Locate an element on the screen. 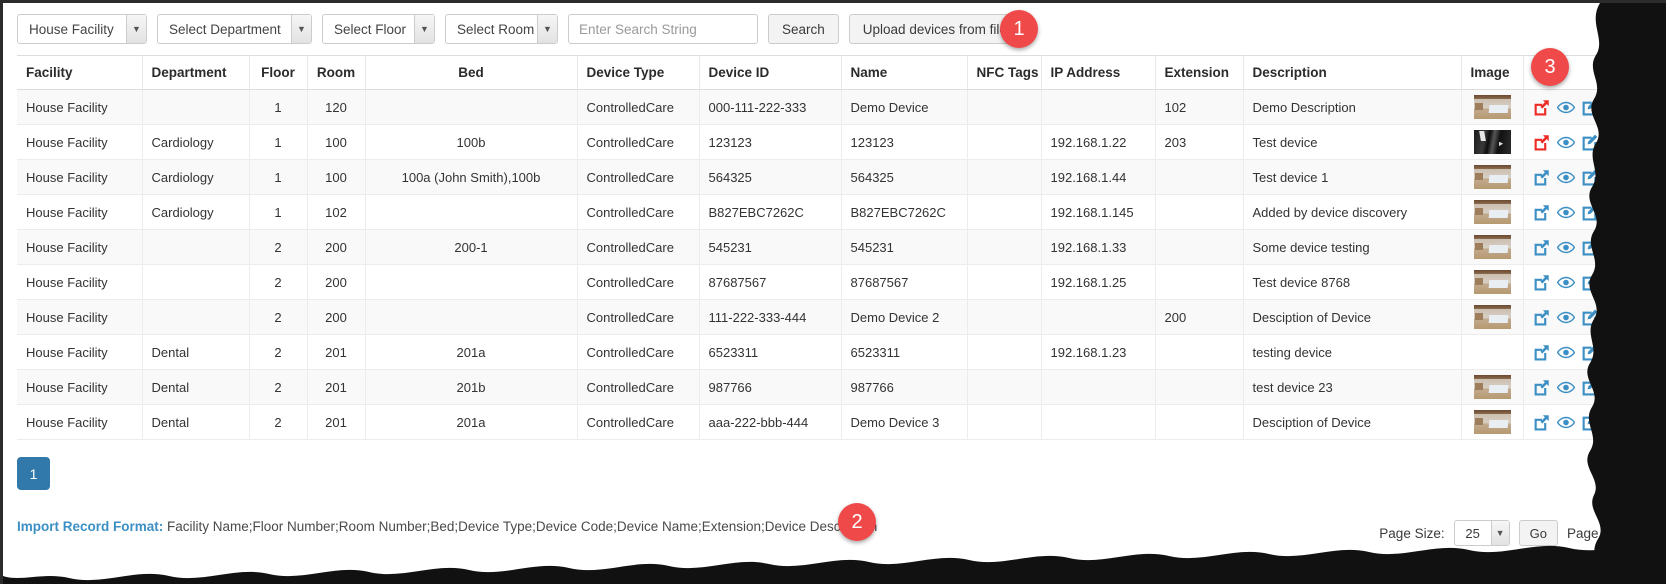  col-description: Description is located at coordinates (1352, 72).